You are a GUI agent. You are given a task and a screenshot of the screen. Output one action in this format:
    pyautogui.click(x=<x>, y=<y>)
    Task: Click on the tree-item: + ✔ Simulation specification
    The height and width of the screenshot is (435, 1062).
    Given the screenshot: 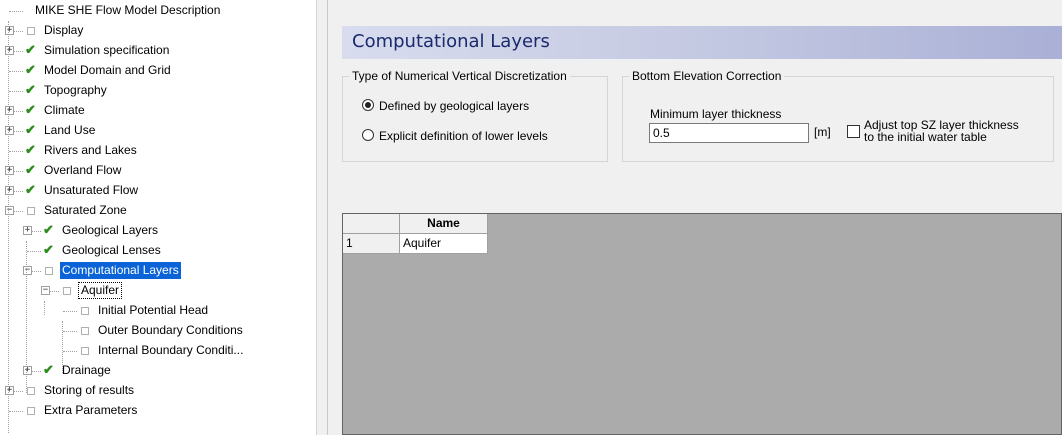 What is the action you would take?
    pyautogui.click(x=158, y=51)
    